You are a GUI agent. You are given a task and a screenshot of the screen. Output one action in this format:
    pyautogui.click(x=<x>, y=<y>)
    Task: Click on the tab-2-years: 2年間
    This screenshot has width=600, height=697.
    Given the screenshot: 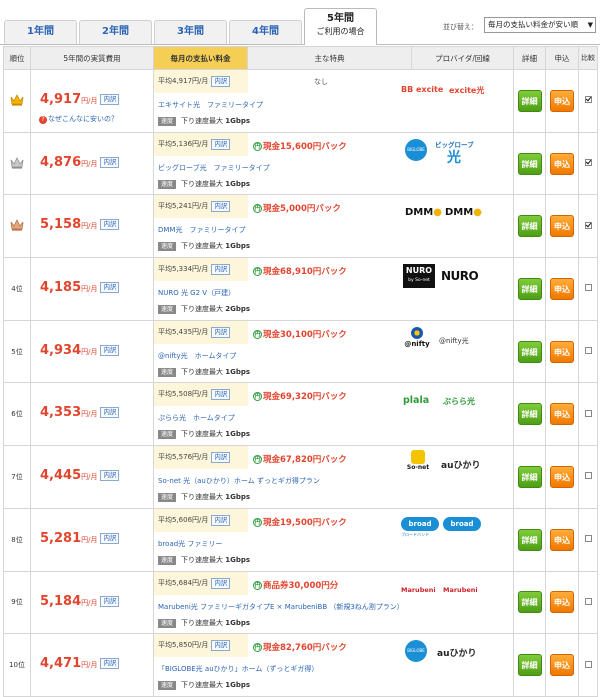 What is the action you would take?
    pyautogui.click(x=115, y=32)
    